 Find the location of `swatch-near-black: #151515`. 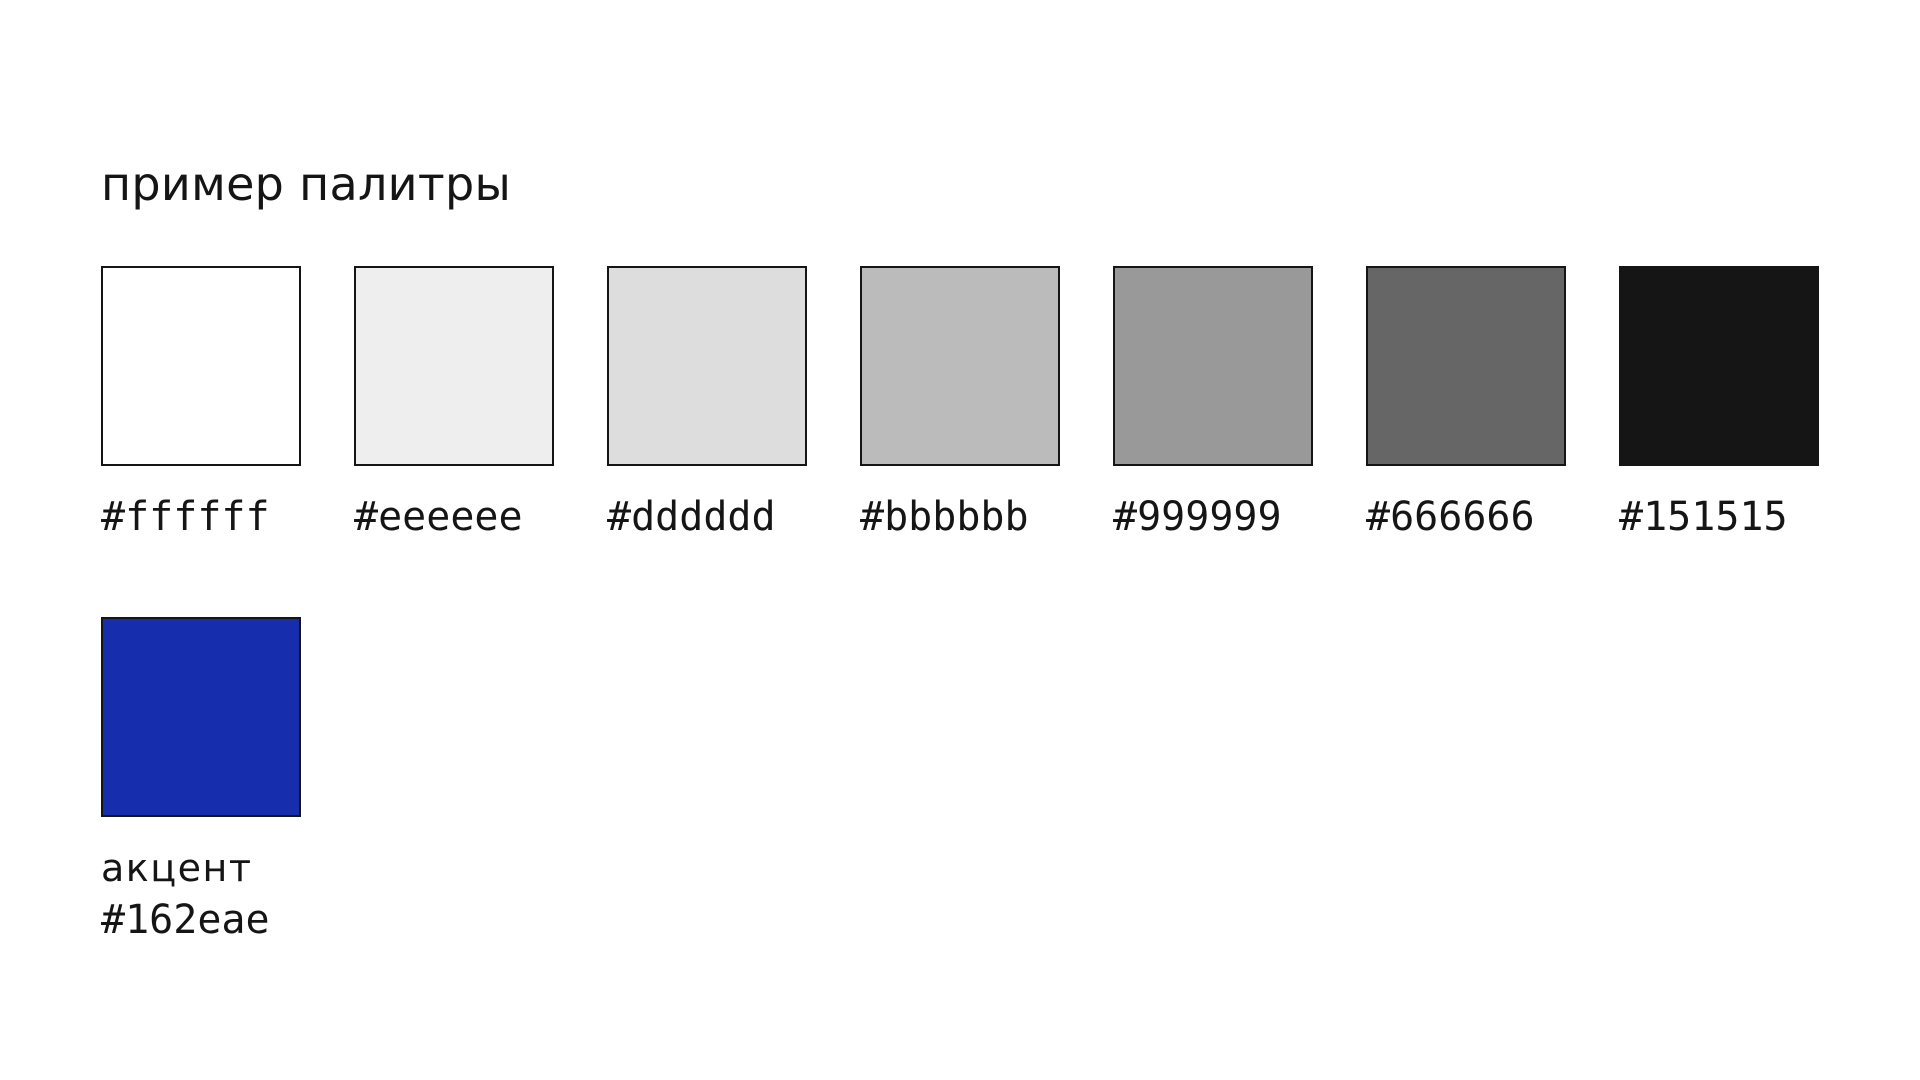

swatch-near-black: #151515 is located at coordinates (1719, 404).